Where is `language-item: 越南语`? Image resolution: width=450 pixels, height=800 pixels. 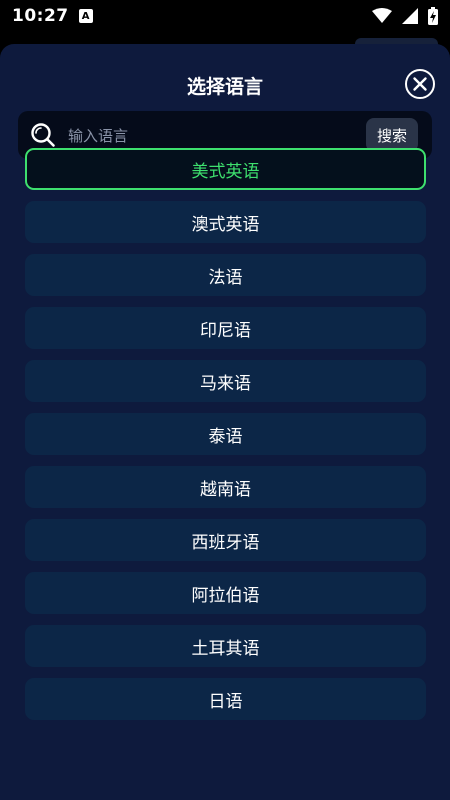 language-item: 越南语 is located at coordinates (225, 487).